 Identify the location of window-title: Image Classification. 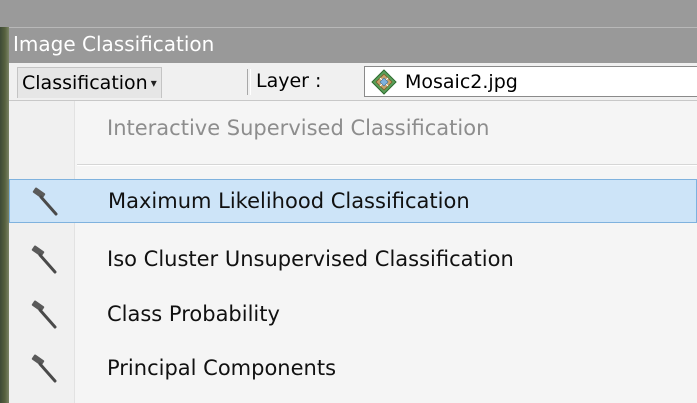
(114, 44).